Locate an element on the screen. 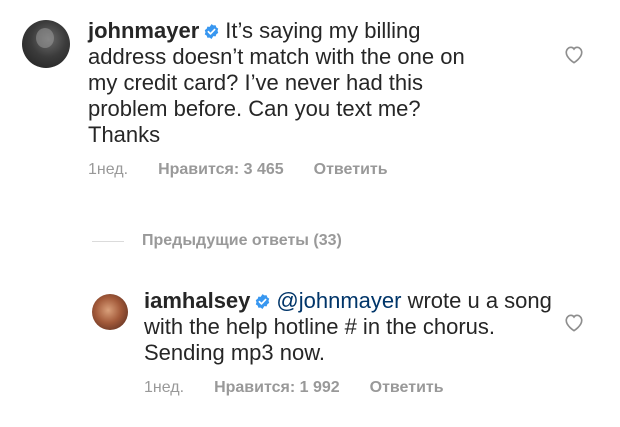 The height and width of the screenshot is (427, 620). reply-meta: 1нед. Нравится: 1 992 Ответить is located at coordinates (372, 388).